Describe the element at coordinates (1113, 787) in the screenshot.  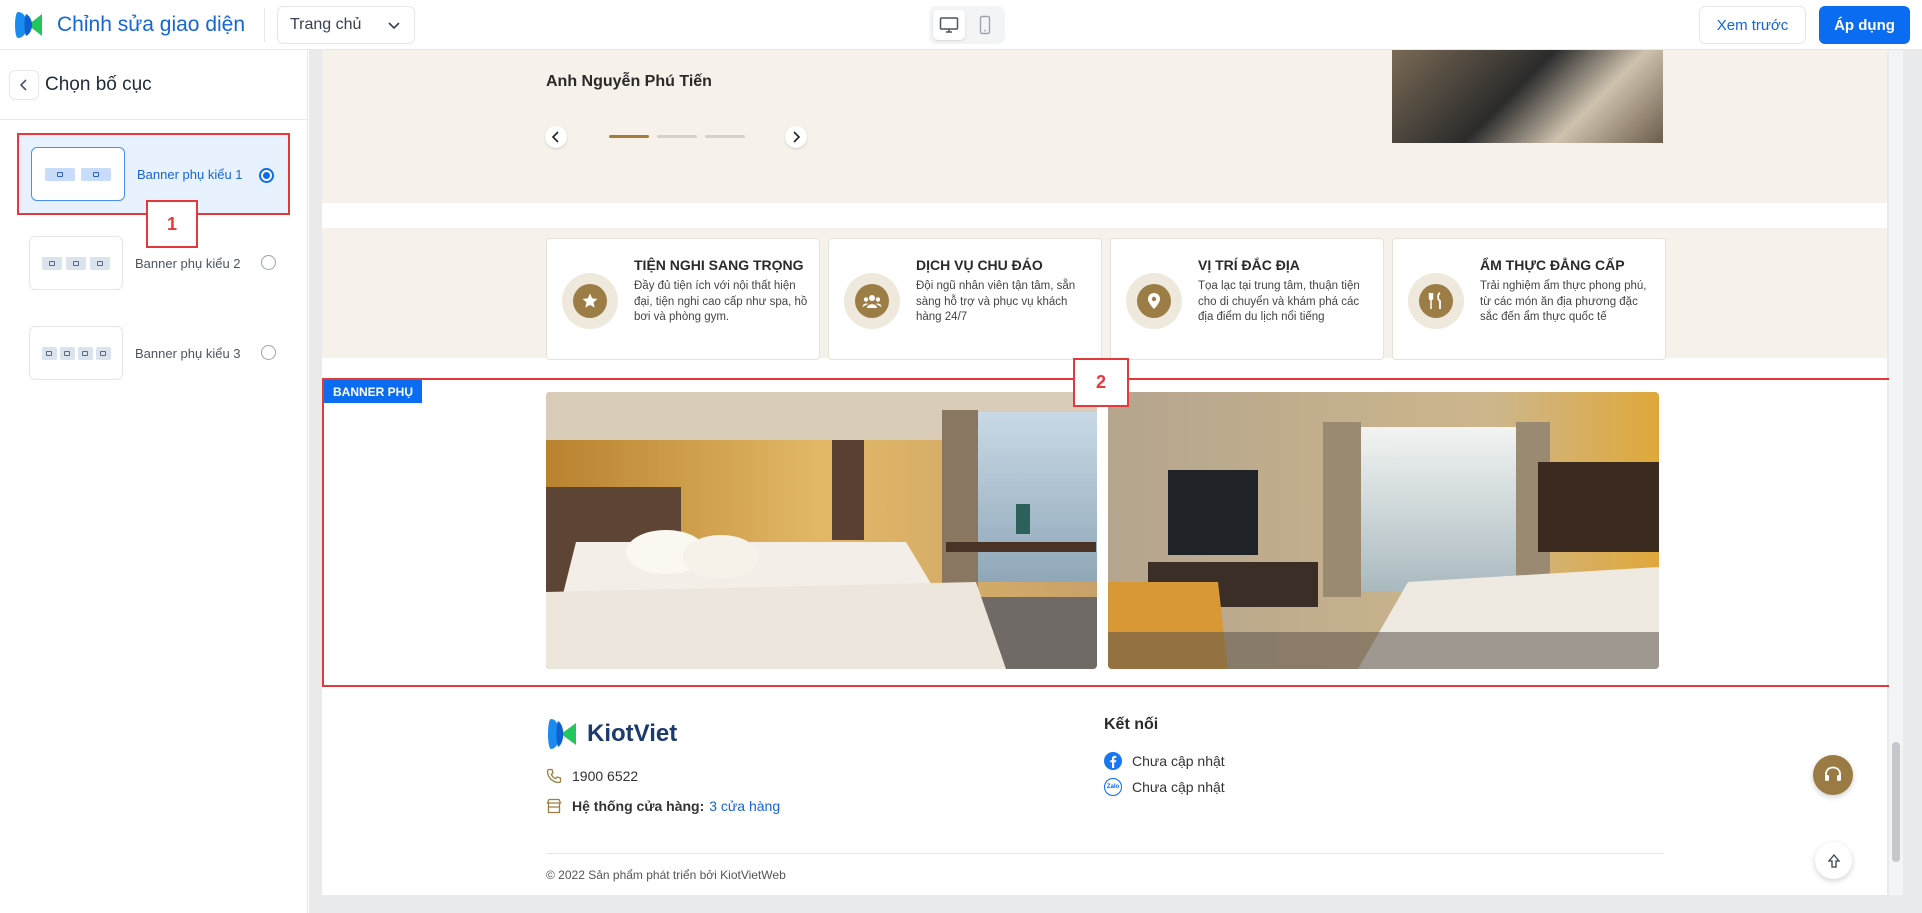
I see `zalo-icon: Zalo` at that location.